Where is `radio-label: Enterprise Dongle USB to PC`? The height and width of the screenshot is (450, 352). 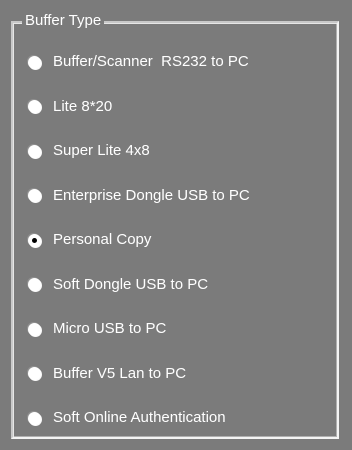
radio-label: Enterprise Dongle USB to PC is located at coordinates (151, 196).